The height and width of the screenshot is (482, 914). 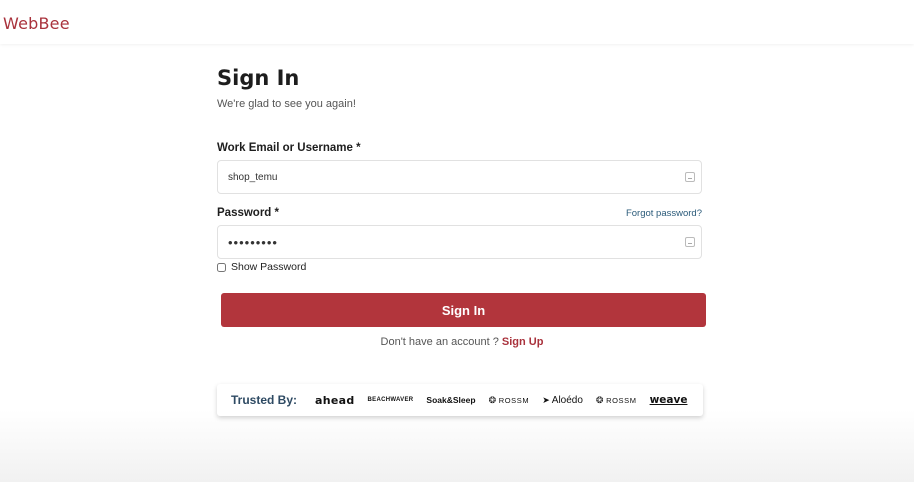 What do you see at coordinates (664, 213) in the screenshot?
I see `forgot-password-link: Forgot password?` at bounding box center [664, 213].